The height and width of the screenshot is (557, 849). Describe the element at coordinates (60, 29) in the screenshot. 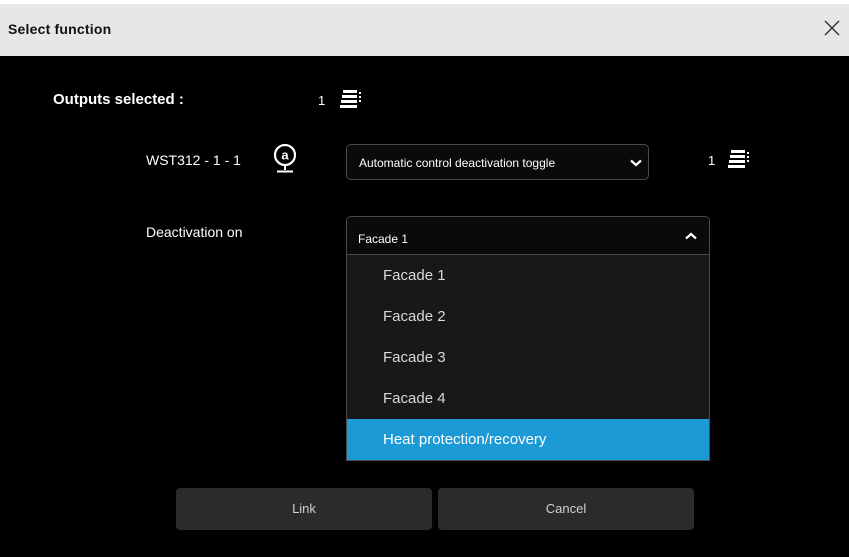

I see `dialog-title: Select function` at that location.